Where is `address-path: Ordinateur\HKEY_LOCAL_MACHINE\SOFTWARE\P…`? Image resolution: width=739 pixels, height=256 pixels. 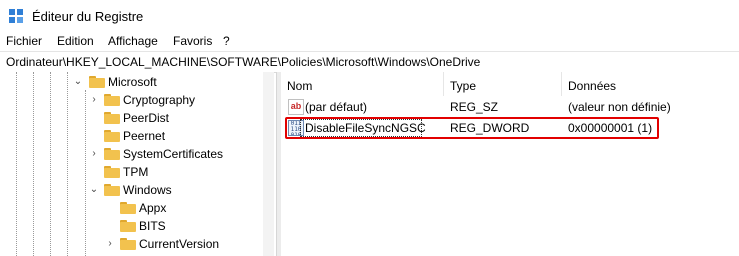 address-path: Ordinateur\HKEY_LOCAL_MACHINE\SOFTWARE\P… is located at coordinates (243, 62).